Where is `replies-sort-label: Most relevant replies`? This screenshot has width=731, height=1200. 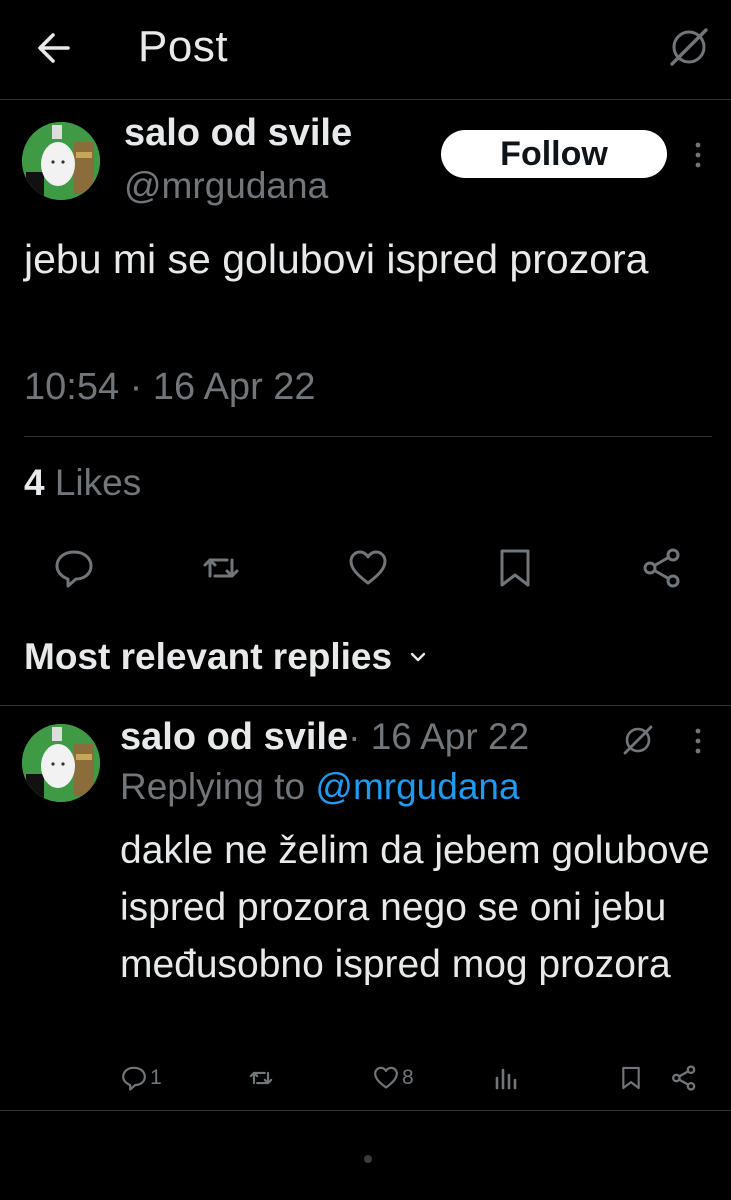
replies-sort-label: Most relevant replies is located at coordinates (208, 656).